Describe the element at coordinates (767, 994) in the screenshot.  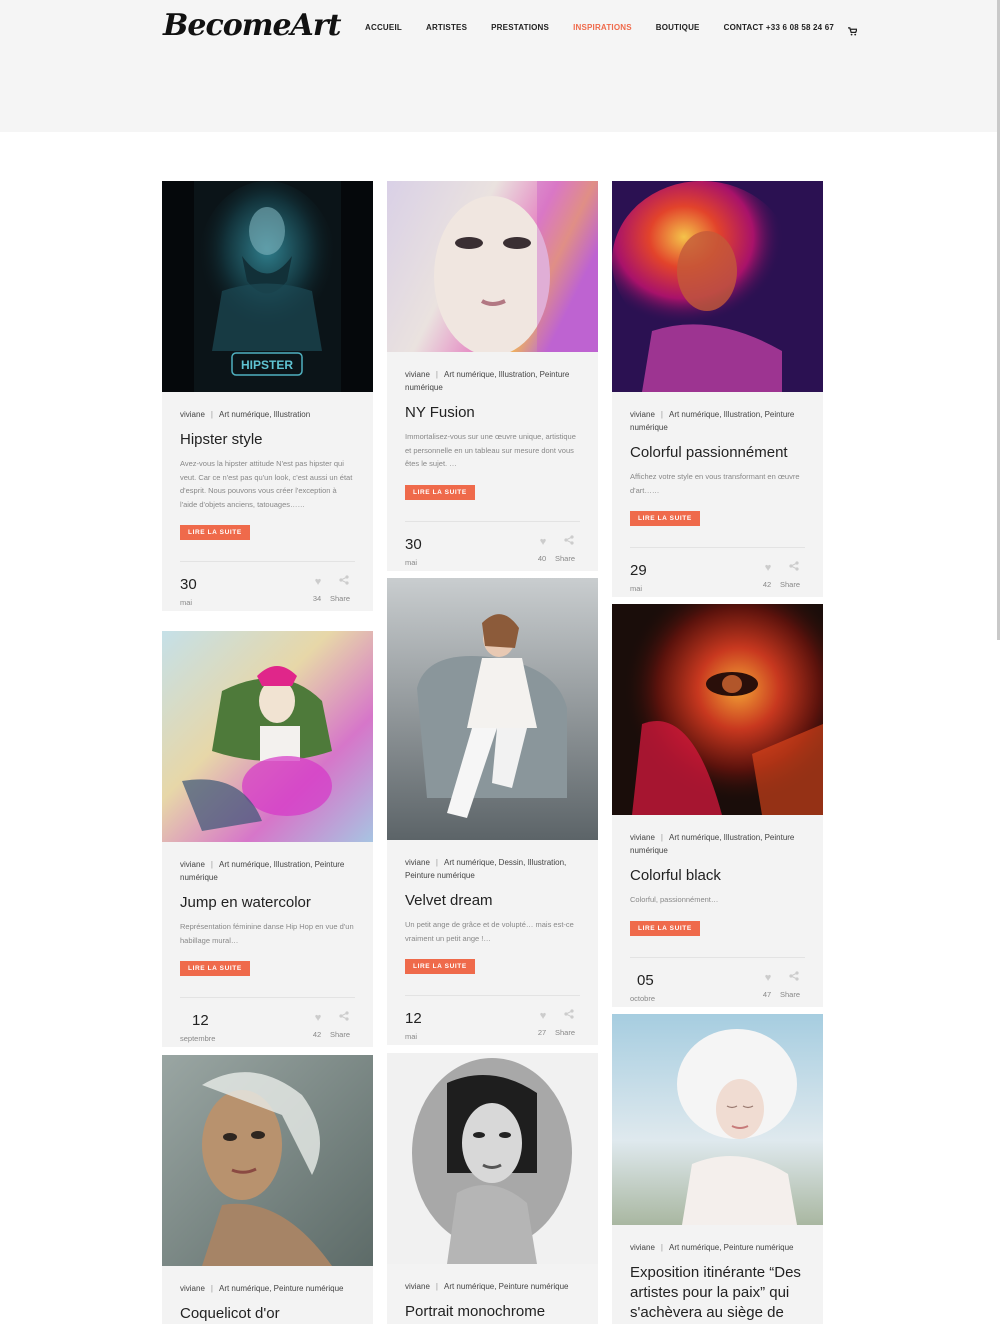
I see `like-count: 47` at that location.